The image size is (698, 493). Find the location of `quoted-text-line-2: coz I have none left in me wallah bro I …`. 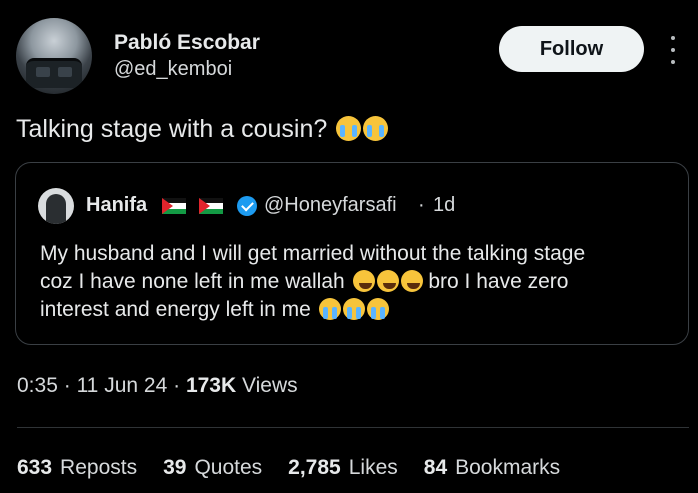

quoted-text-line-2: coz I have none left in me wallah bro I … is located at coordinates (350, 282).